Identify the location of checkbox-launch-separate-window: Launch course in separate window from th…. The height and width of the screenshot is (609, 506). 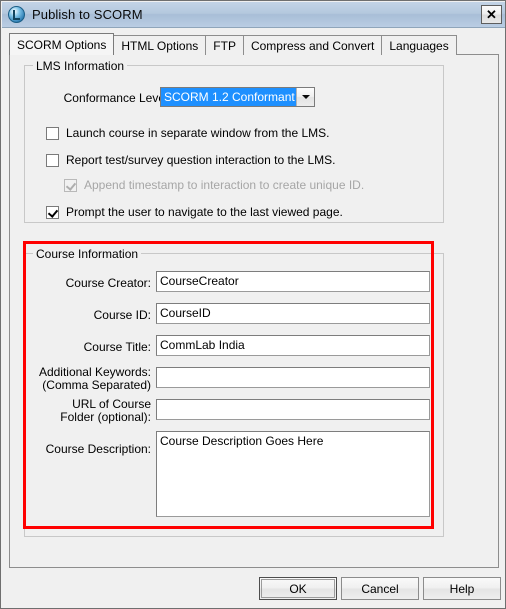
(187, 133).